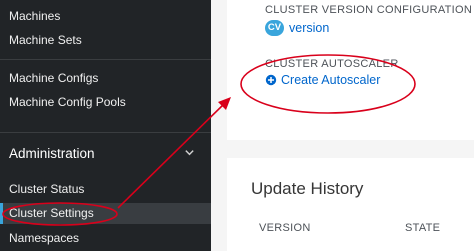 Image resolution: width=474 pixels, height=251 pixels. What do you see at coordinates (309, 28) in the screenshot?
I see `cluster-version-link: version` at bounding box center [309, 28].